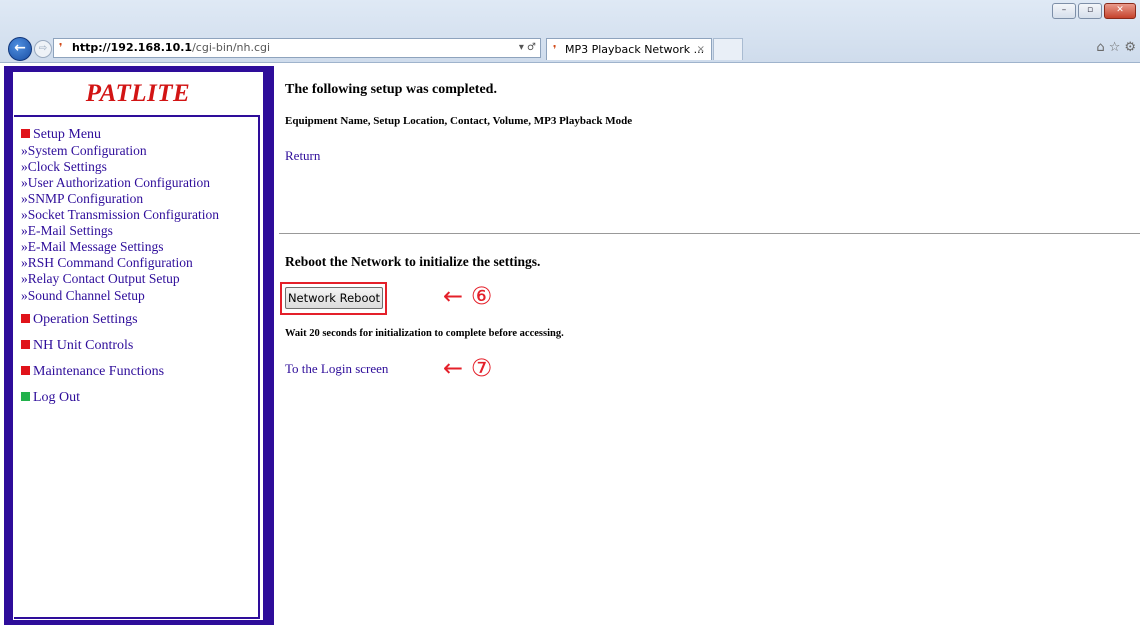 This screenshot has width=1140, height=625. I want to click on minimize-button: –, so click(1064, 11).